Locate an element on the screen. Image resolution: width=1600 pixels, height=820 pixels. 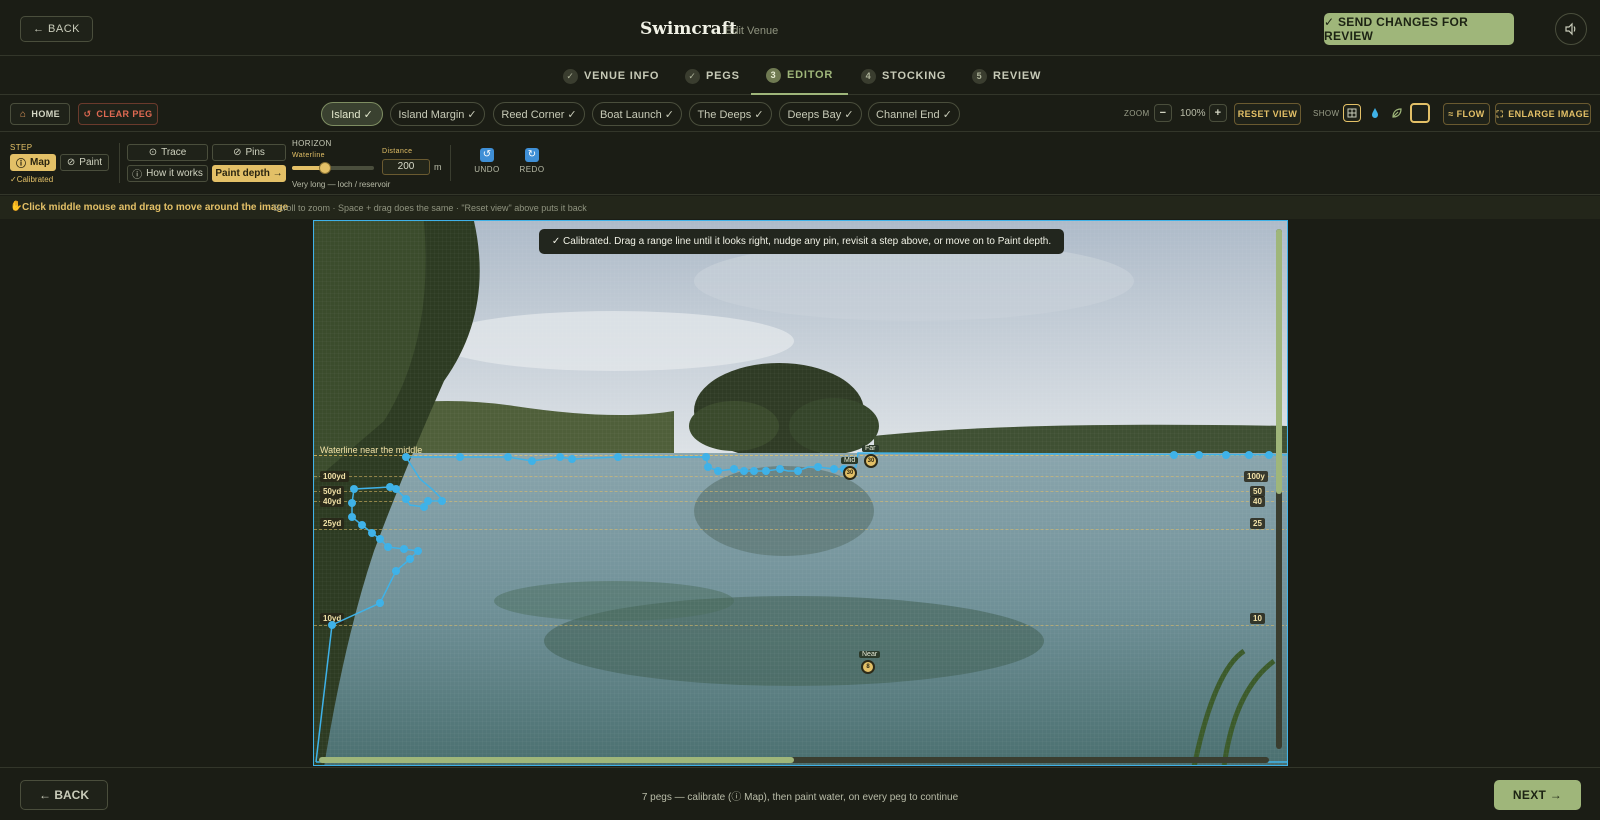
step-label: EDITOR is located at coordinates (810, 75).